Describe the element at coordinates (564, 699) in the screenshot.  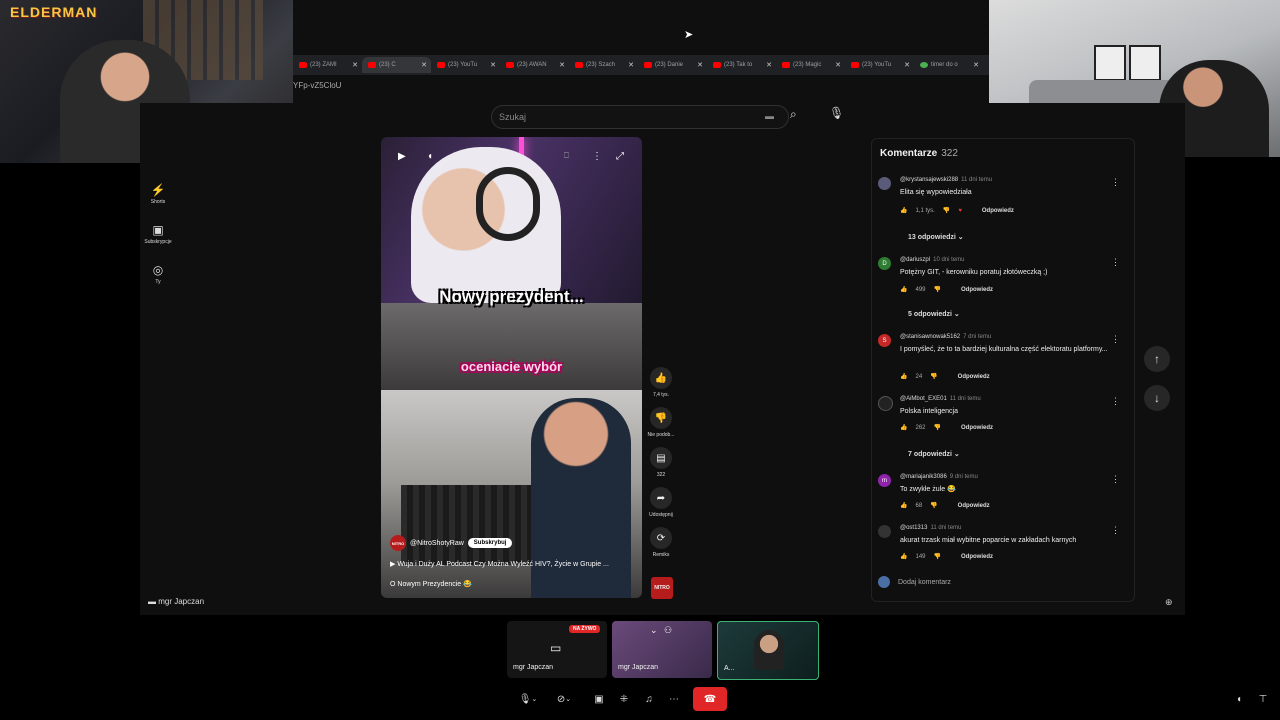
I see `camera-button: ⊘ ⌄` at that location.